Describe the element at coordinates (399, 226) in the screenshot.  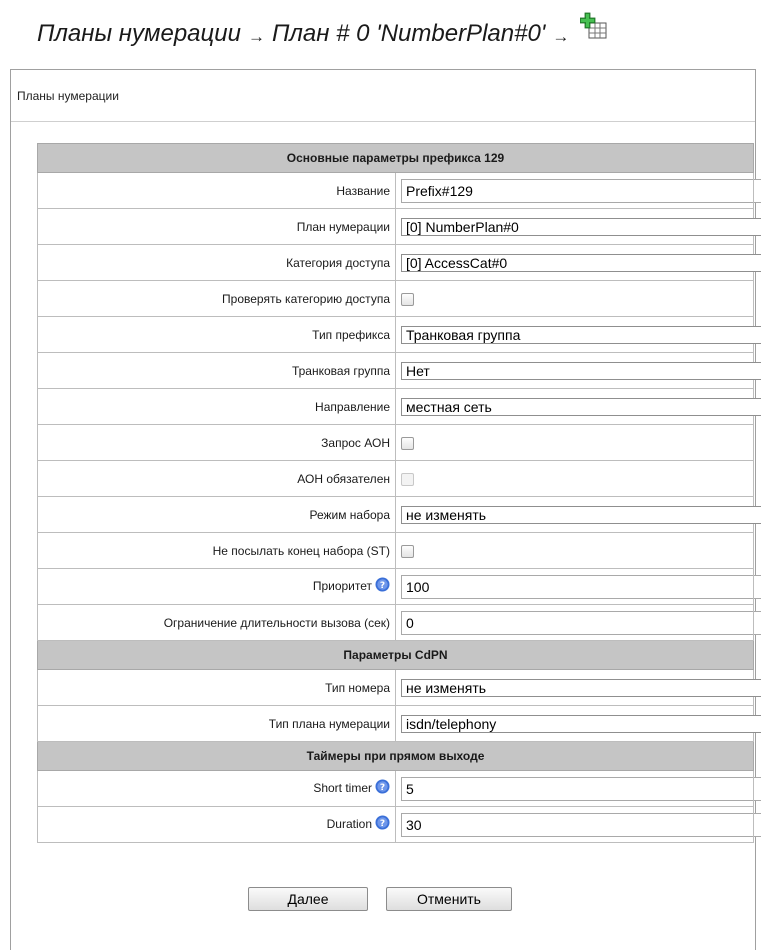
I see `form-row-number-plan: План нумерации [0] NumberPlan#0▼` at that location.